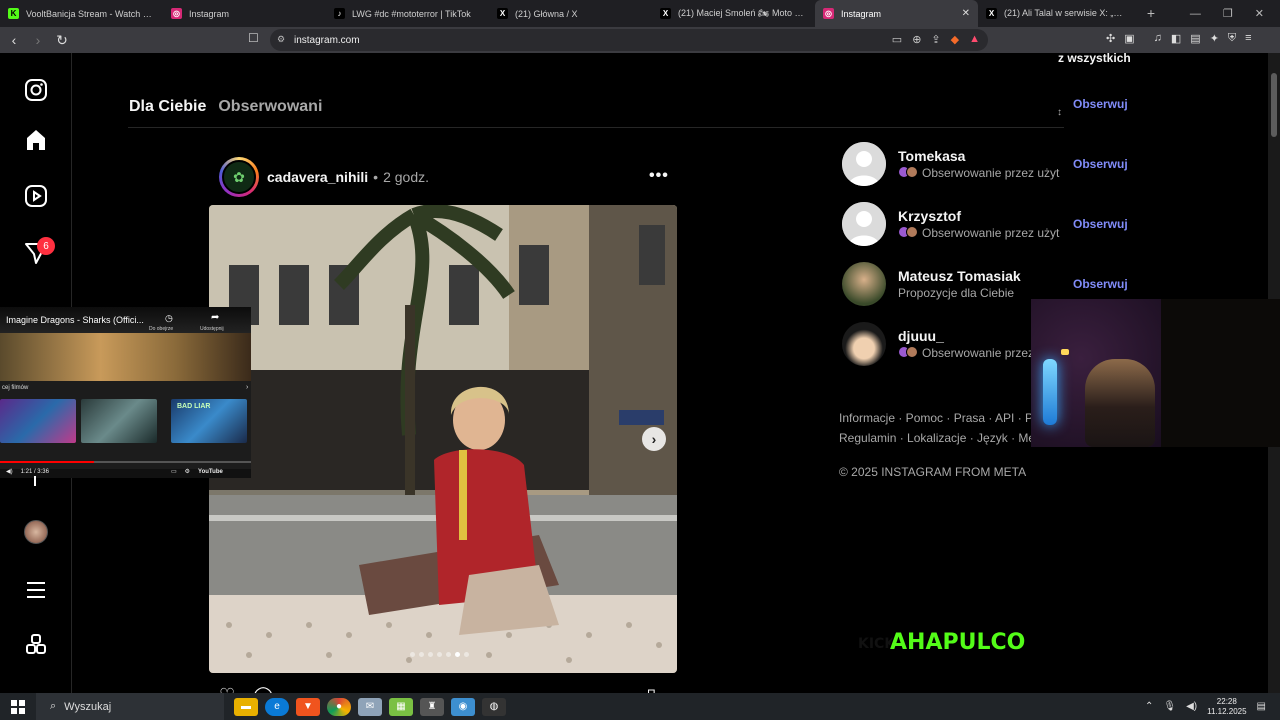  Describe the element at coordinates (1110, 38) in the screenshot. I see `extensions-icon: ✣` at that location.